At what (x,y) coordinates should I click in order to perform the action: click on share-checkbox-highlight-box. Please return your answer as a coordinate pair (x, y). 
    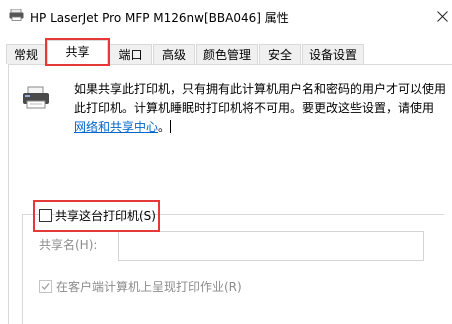
    Looking at the image, I should click on (96, 216).